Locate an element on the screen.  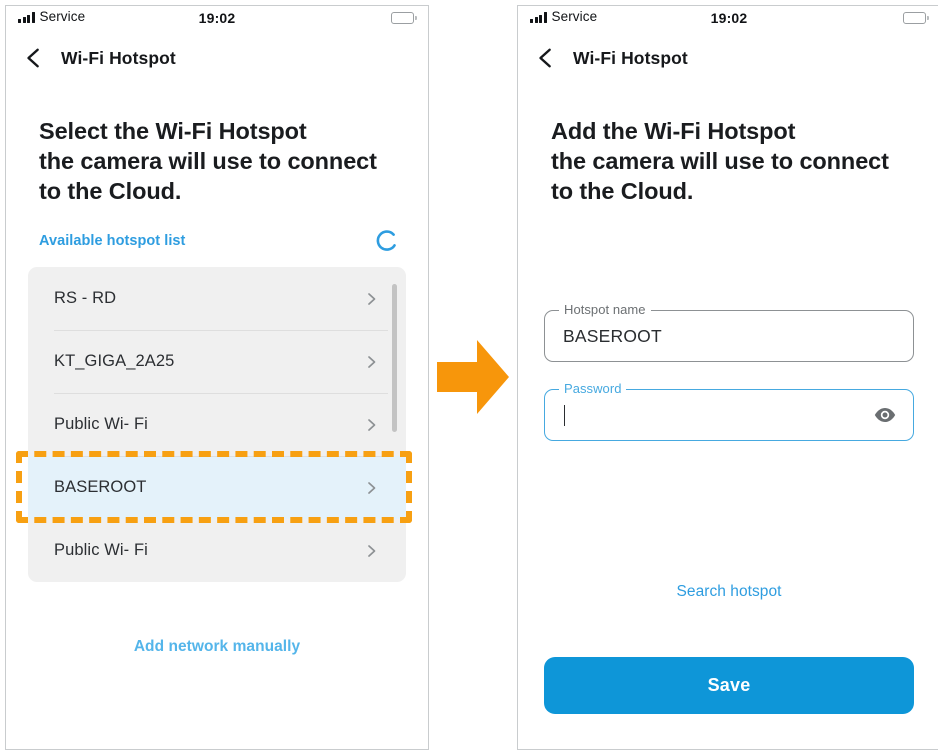
password-field-wrap: Password is located at coordinates (729, 410).